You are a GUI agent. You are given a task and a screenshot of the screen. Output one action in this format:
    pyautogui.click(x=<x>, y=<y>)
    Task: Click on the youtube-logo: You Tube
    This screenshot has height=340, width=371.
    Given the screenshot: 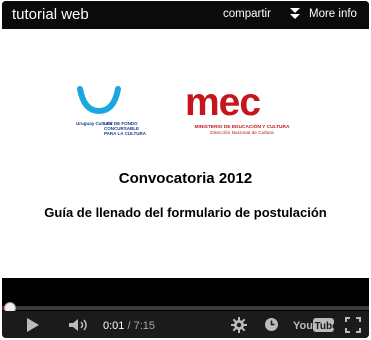 What is the action you would take?
    pyautogui.click(x=314, y=325)
    